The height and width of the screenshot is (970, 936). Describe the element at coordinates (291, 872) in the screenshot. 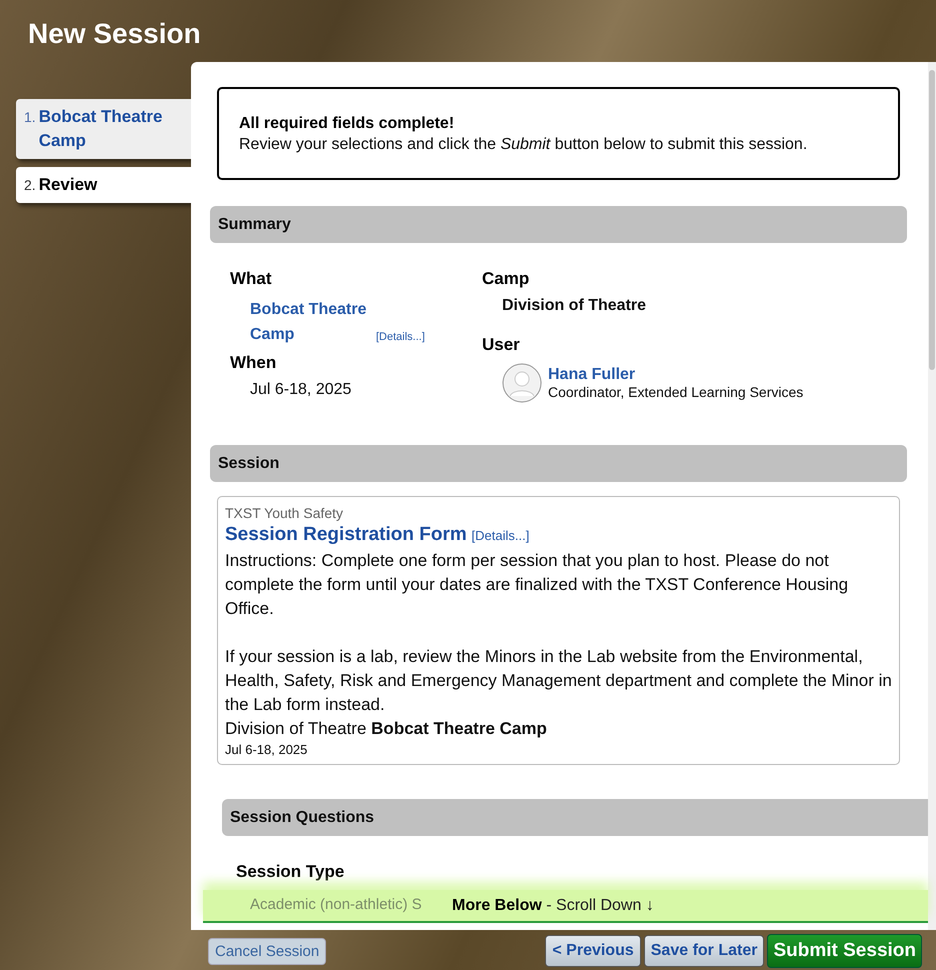

I see `question-label: Session Type` at that location.